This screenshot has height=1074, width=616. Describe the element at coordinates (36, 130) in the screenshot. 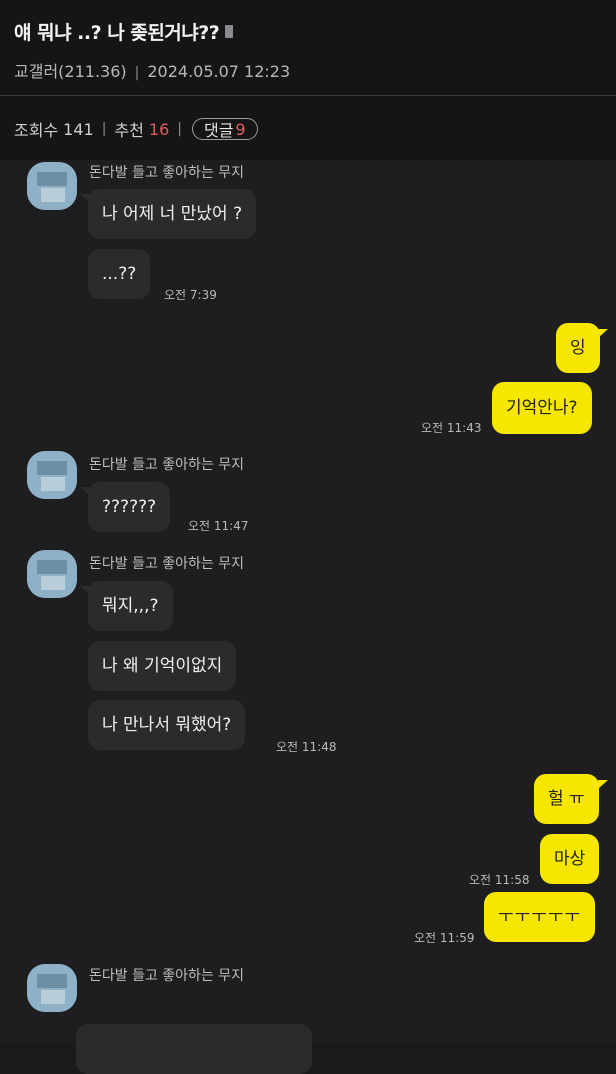

I see `views-label: 조회수` at that location.